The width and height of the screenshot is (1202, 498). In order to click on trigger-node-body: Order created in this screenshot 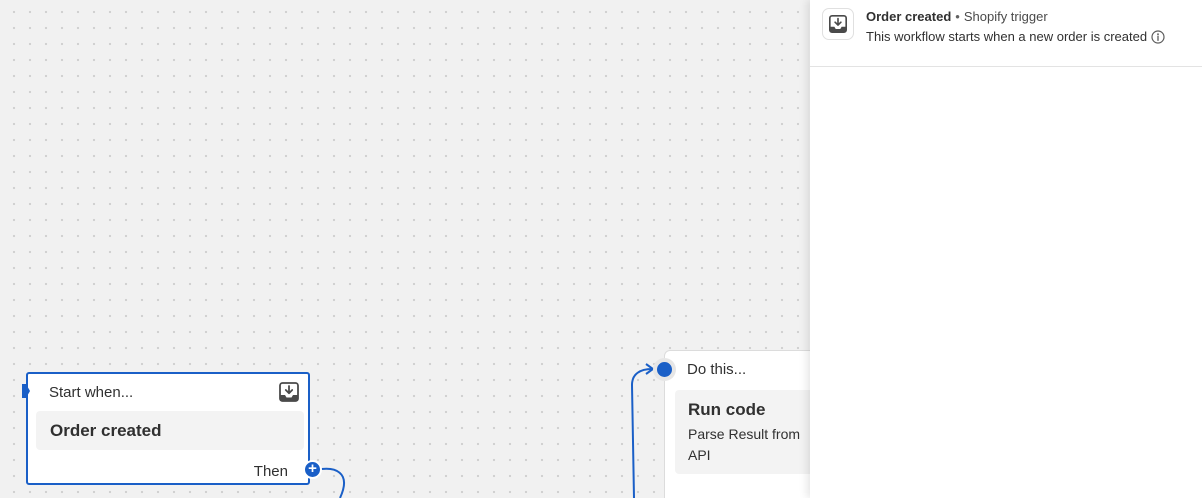, I will do `click(170, 430)`.